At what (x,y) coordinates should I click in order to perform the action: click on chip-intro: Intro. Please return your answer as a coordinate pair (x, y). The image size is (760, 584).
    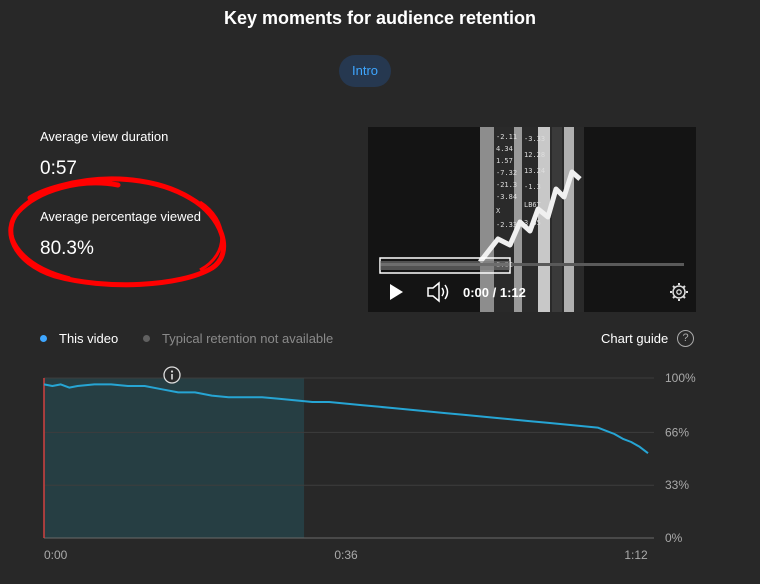
    Looking at the image, I should click on (365, 71).